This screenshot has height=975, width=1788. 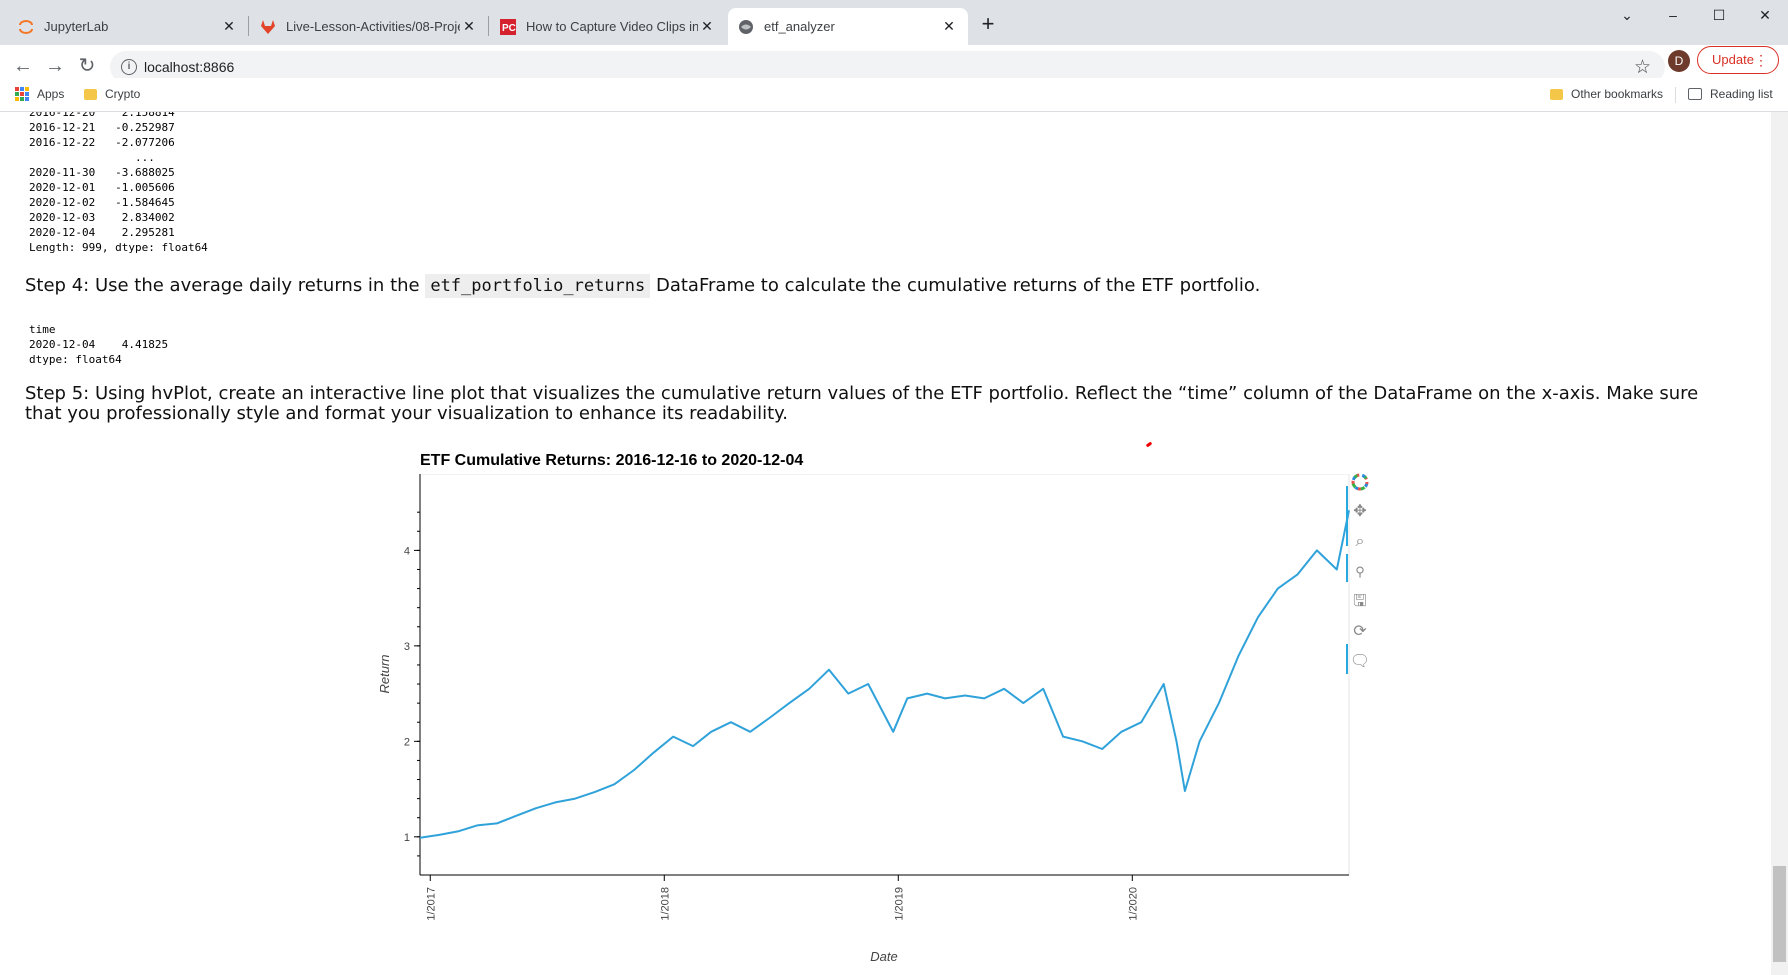 I want to click on y-ticks: 1 2 3 4, so click(x=412, y=684).